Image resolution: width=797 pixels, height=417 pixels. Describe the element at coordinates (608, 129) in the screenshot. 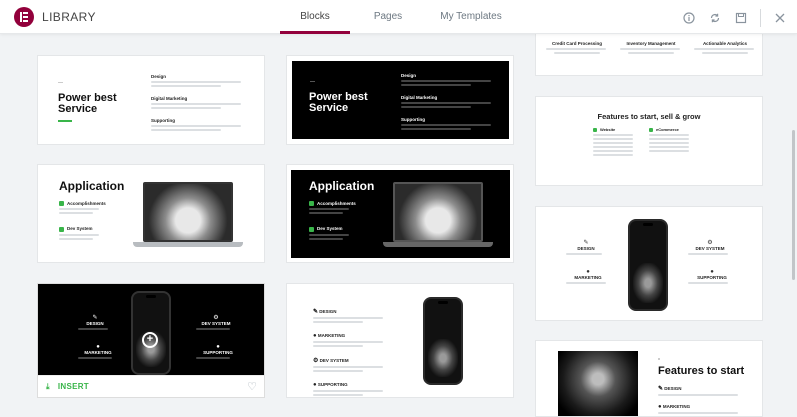

I see `column-heading: Website` at that location.